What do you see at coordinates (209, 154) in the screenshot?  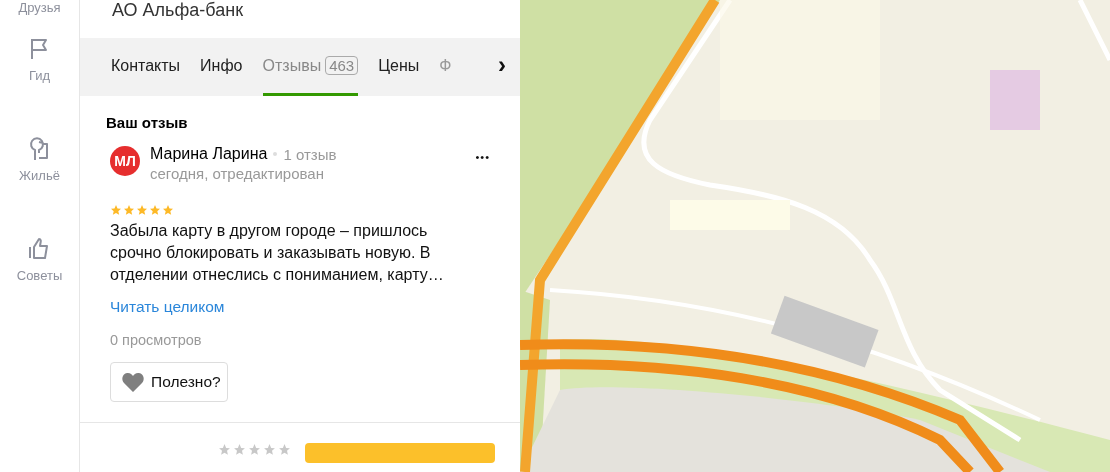 I see `author-name: Марина Ларина` at bounding box center [209, 154].